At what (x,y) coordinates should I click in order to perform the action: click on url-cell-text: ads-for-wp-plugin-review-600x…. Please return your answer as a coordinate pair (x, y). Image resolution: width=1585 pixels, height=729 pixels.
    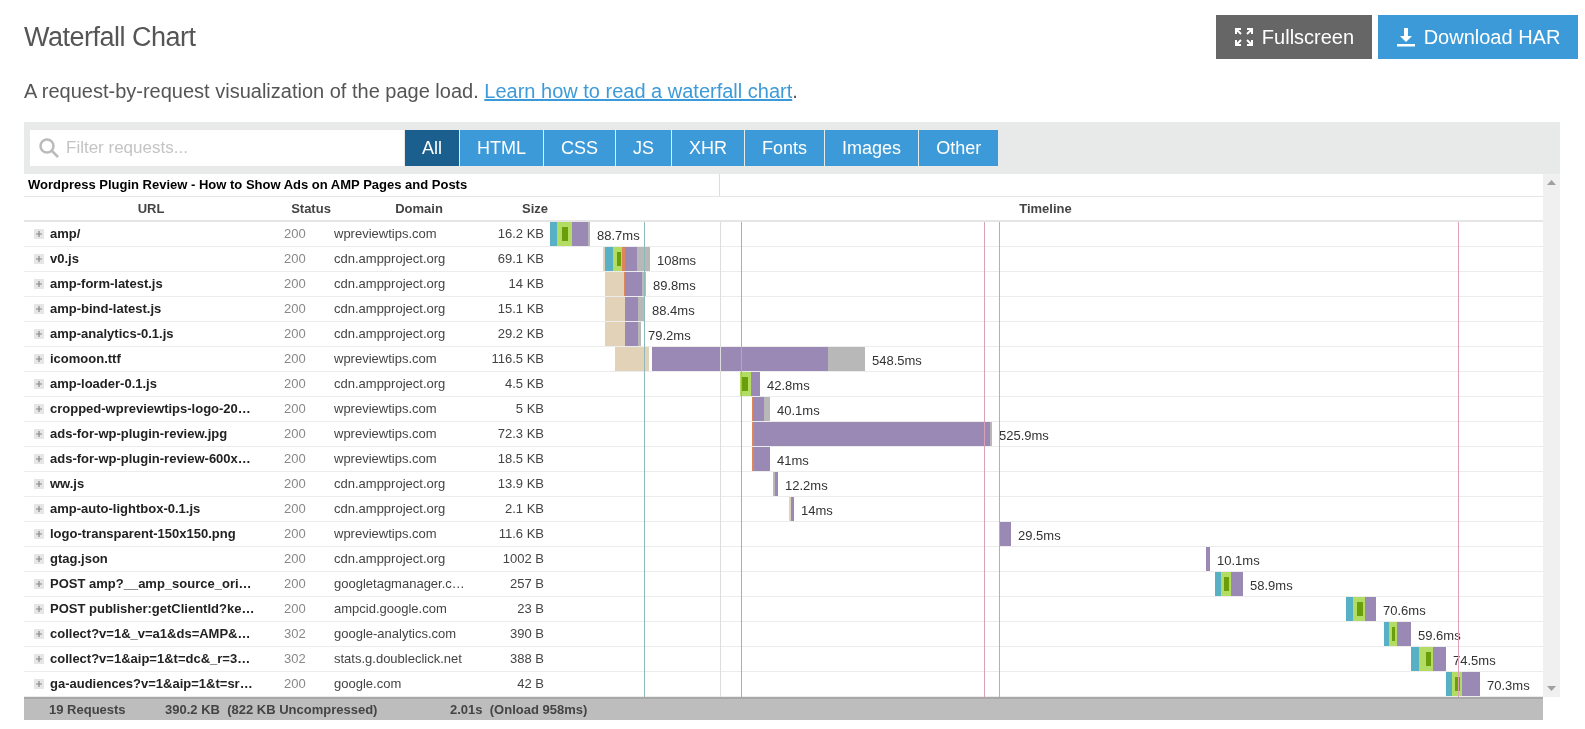
    Looking at the image, I should click on (151, 459).